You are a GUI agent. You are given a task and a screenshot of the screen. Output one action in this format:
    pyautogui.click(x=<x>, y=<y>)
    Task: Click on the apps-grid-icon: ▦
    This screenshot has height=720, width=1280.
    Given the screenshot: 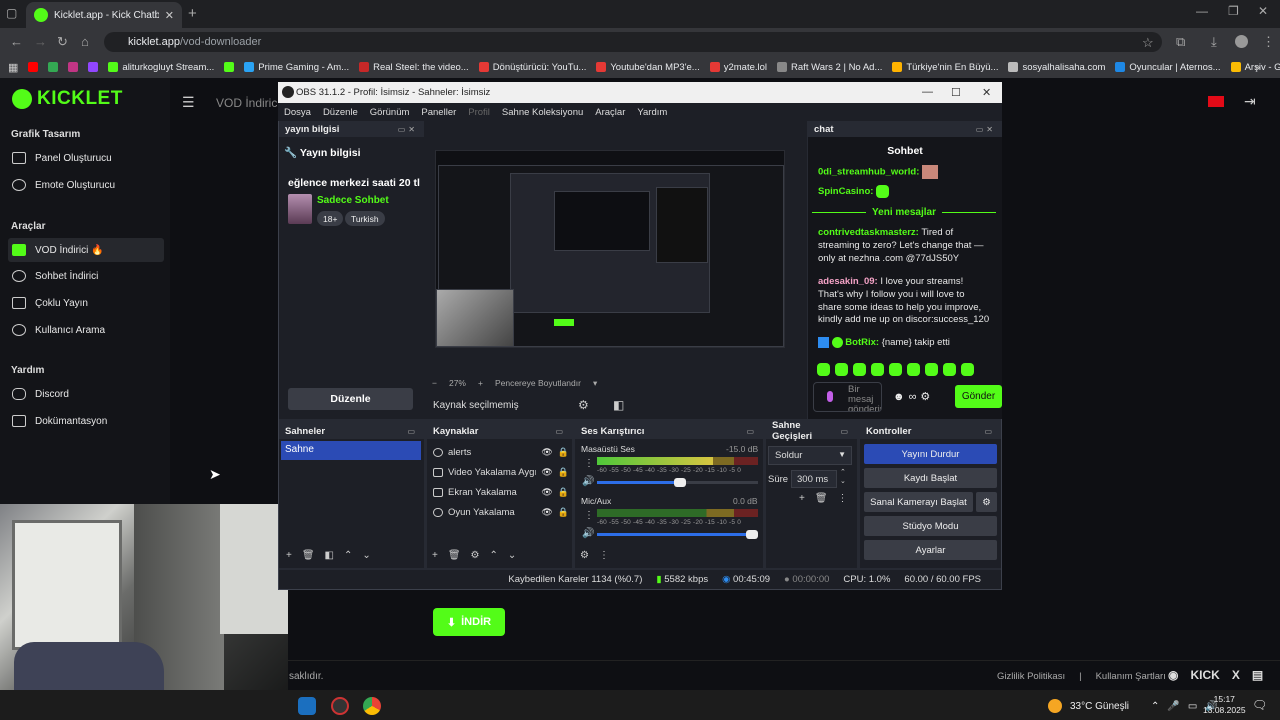 What is the action you would take?
    pyautogui.click(x=13, y=67)
    